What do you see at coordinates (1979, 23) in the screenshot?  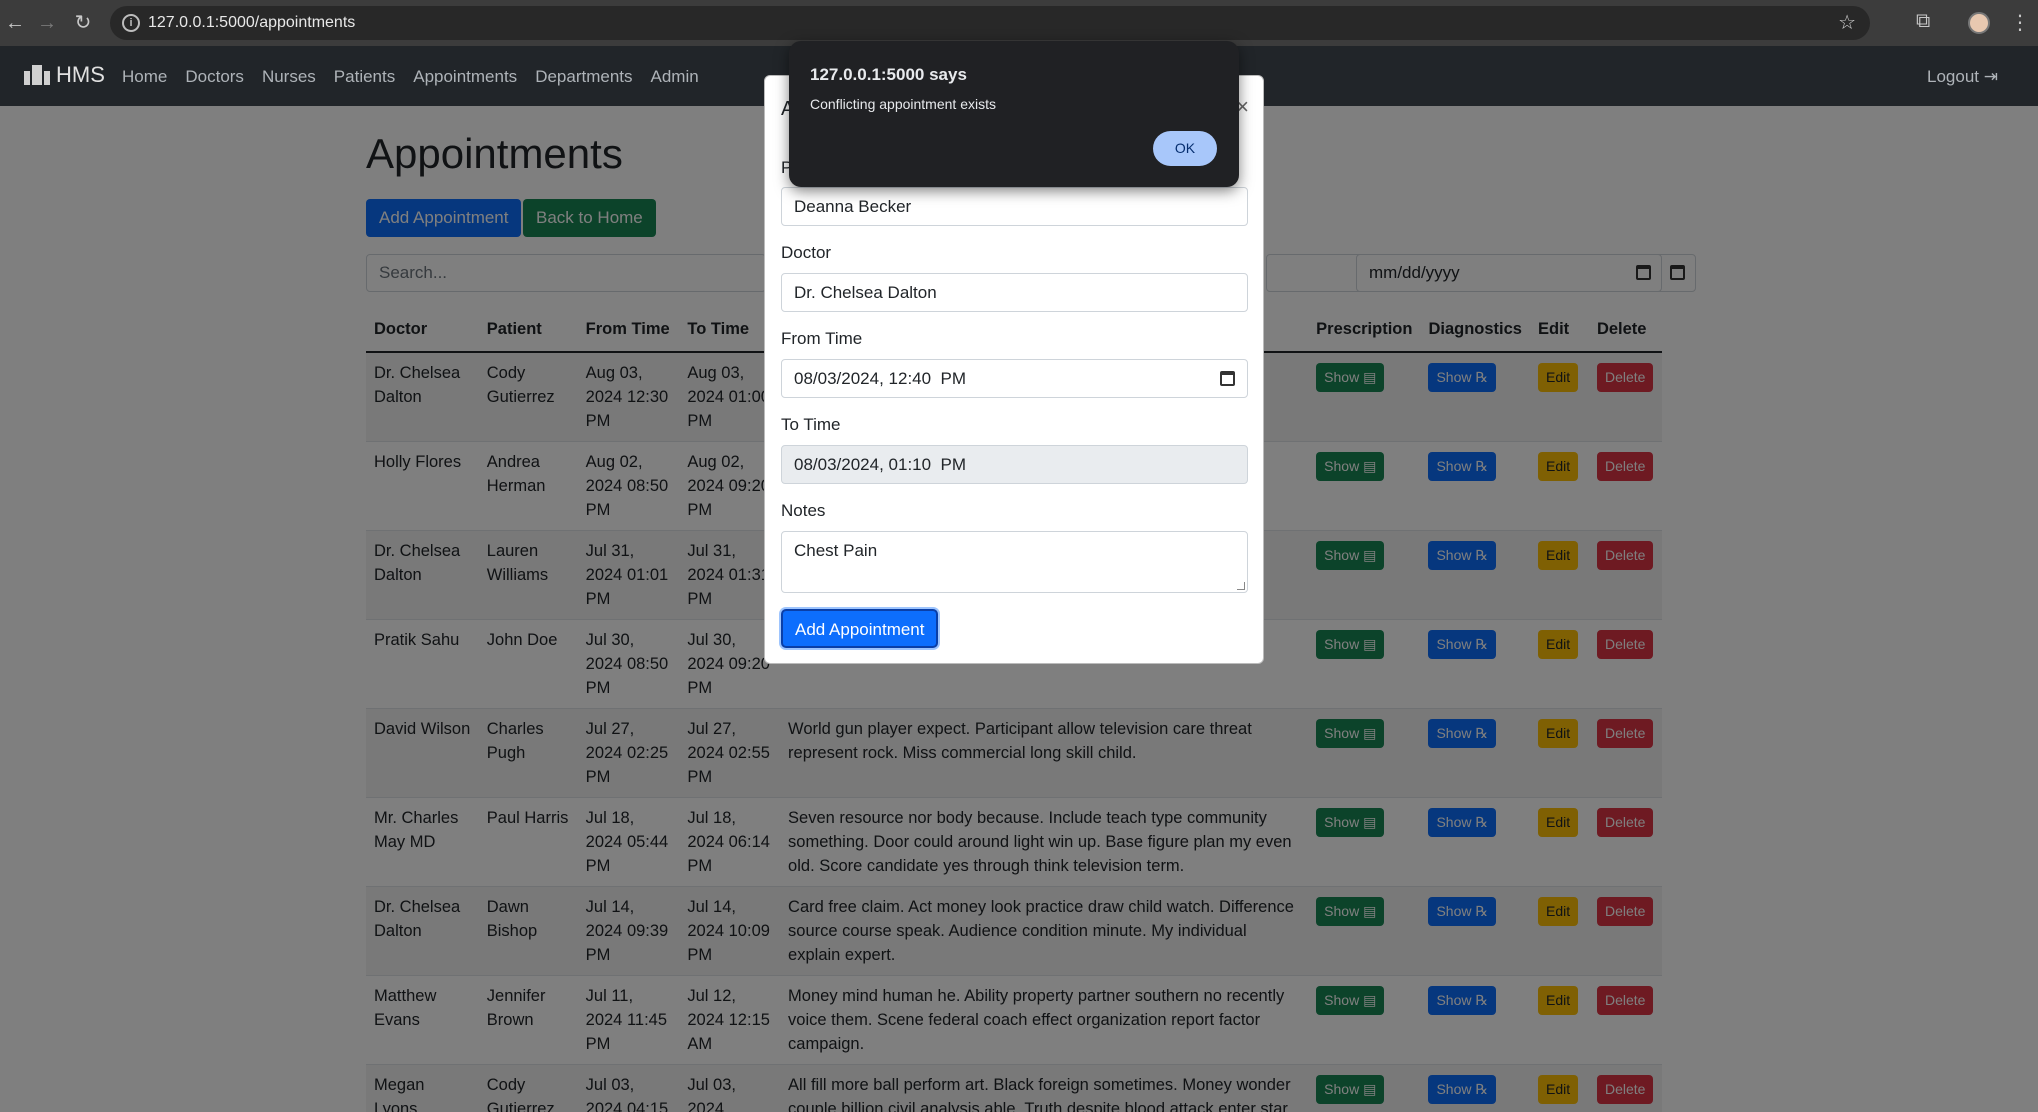 I see `profile-avatar` at bounding box center [1979, 23].